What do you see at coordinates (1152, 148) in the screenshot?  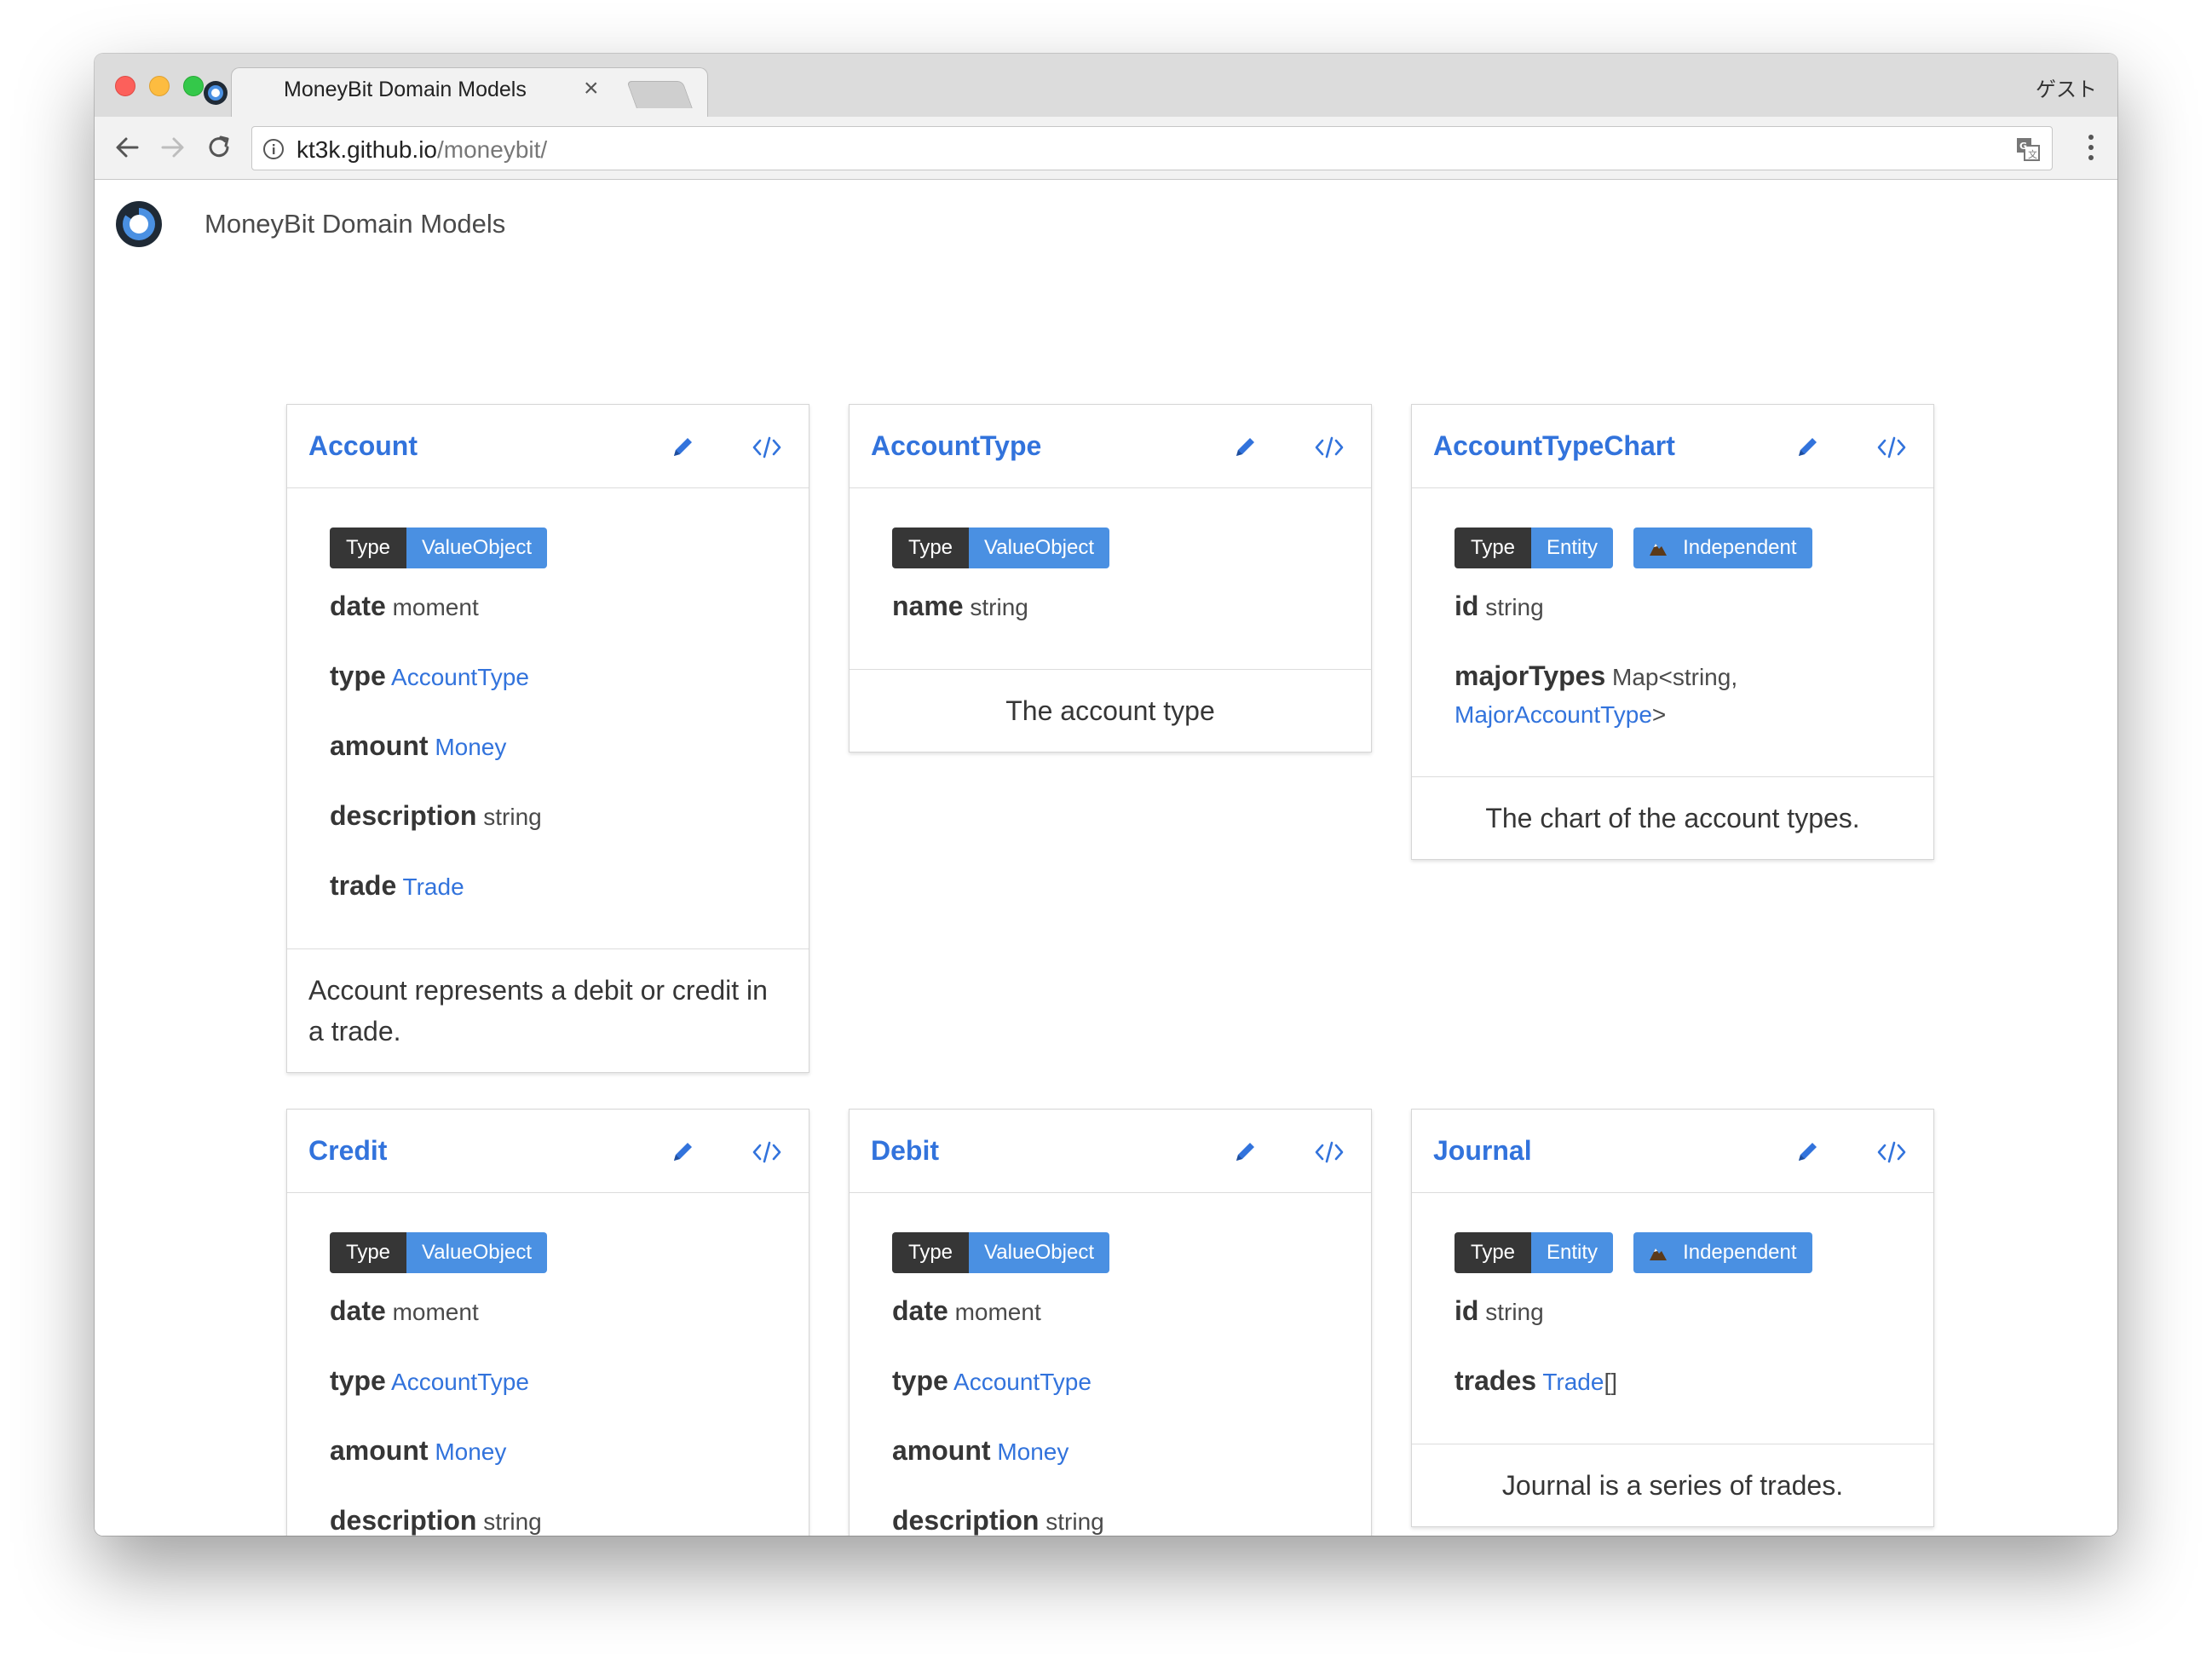 I see `address-bar: kt3k.github.io/moneybit/ G 文` at bounding box center [1152, 148].